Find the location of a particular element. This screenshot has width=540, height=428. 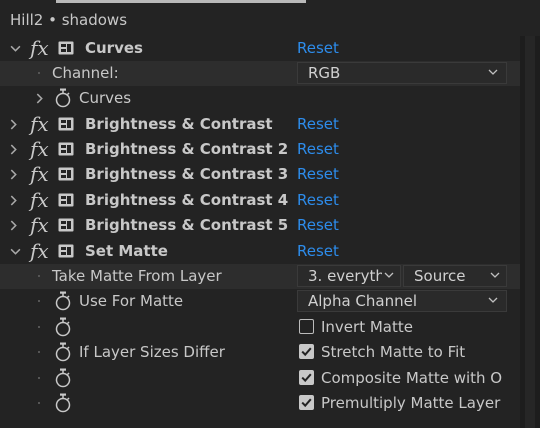

property-row-invert-matte: Invert Matte is located at coordinates (260, 327).